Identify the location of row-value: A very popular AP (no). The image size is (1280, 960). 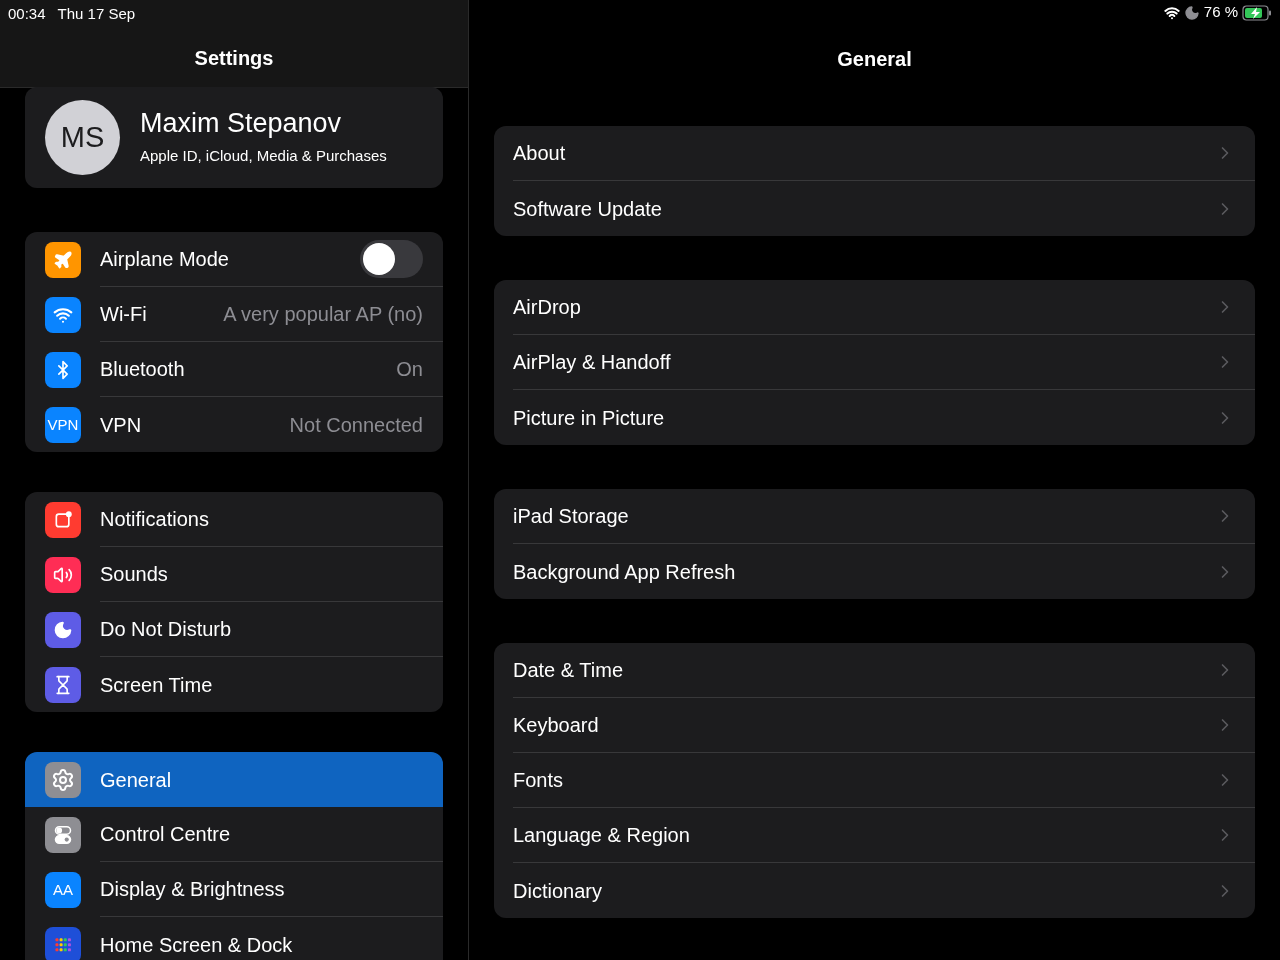
(323, 314).